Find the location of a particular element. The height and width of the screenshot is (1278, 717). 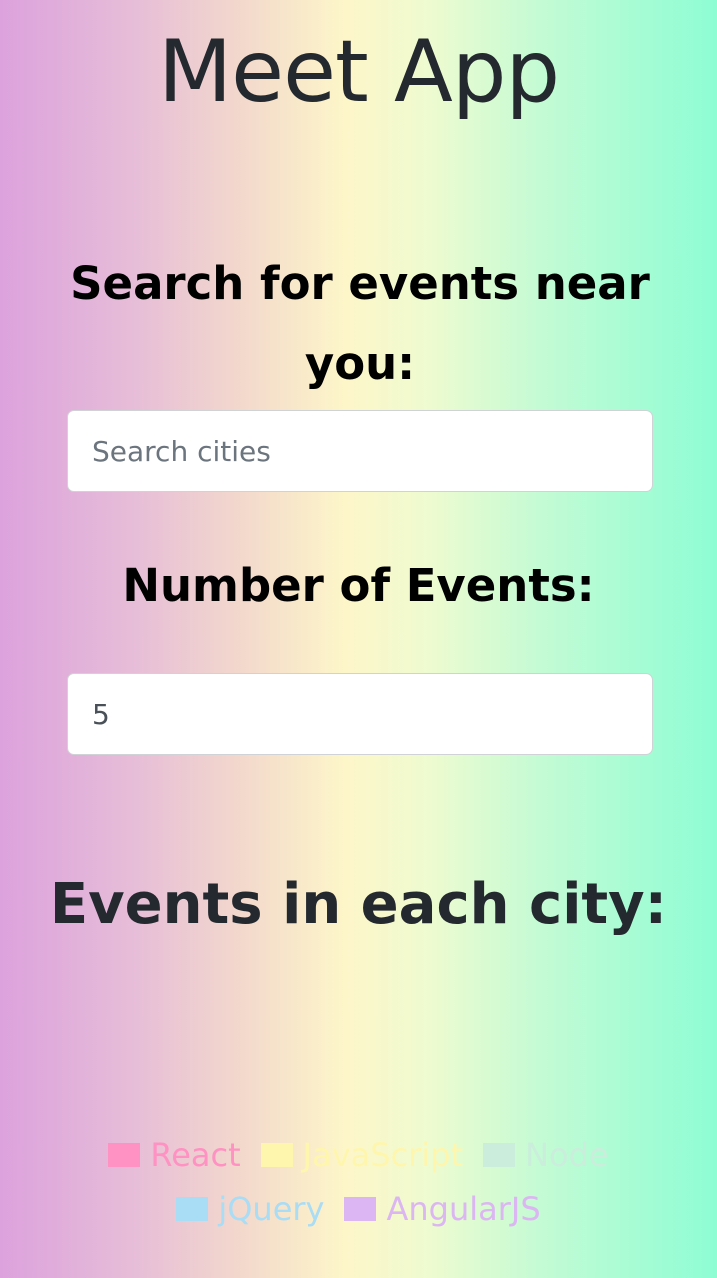

legend-label-javascript: JavaScript is located at coordinates (383, 1155).